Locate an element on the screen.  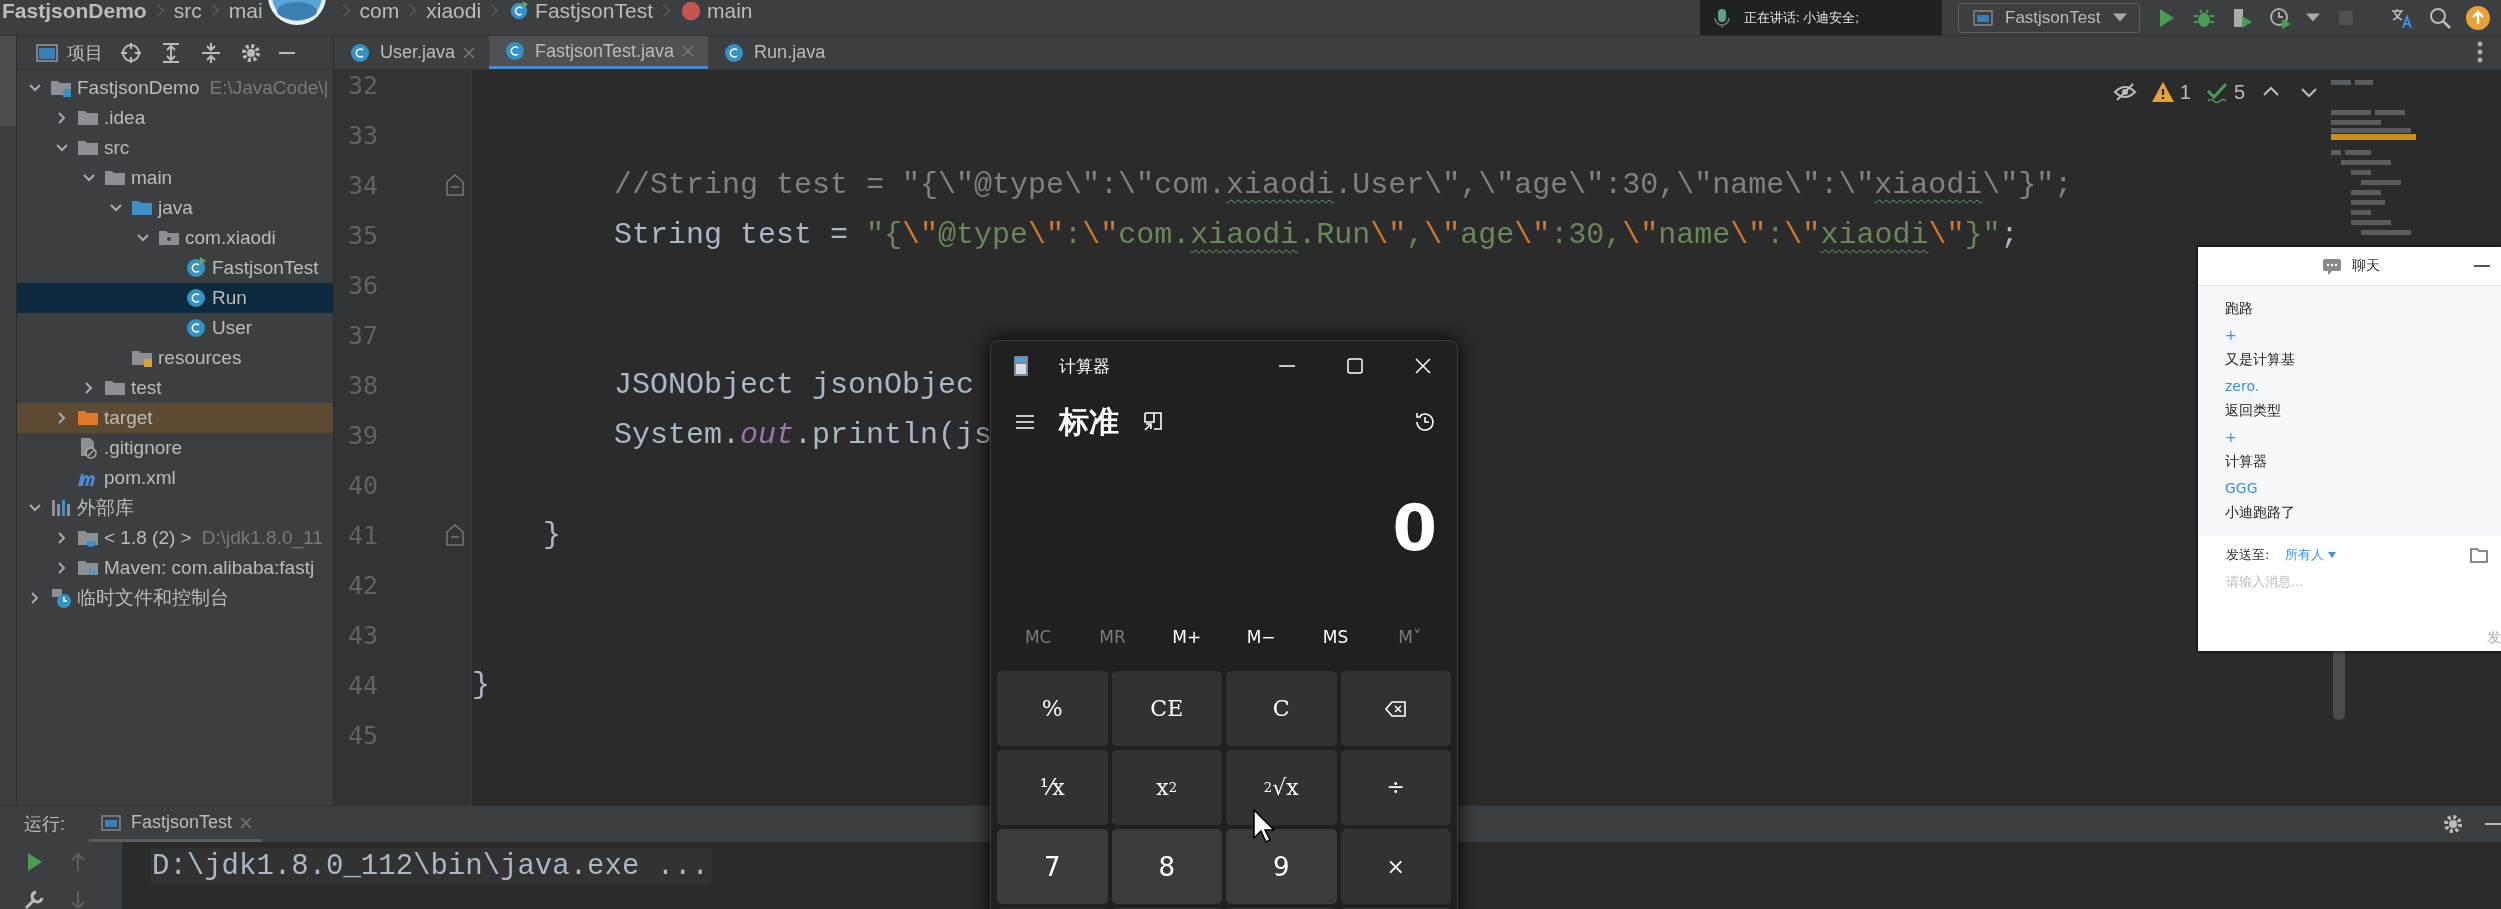
tree-item: java is located at coordinates (175, 208).